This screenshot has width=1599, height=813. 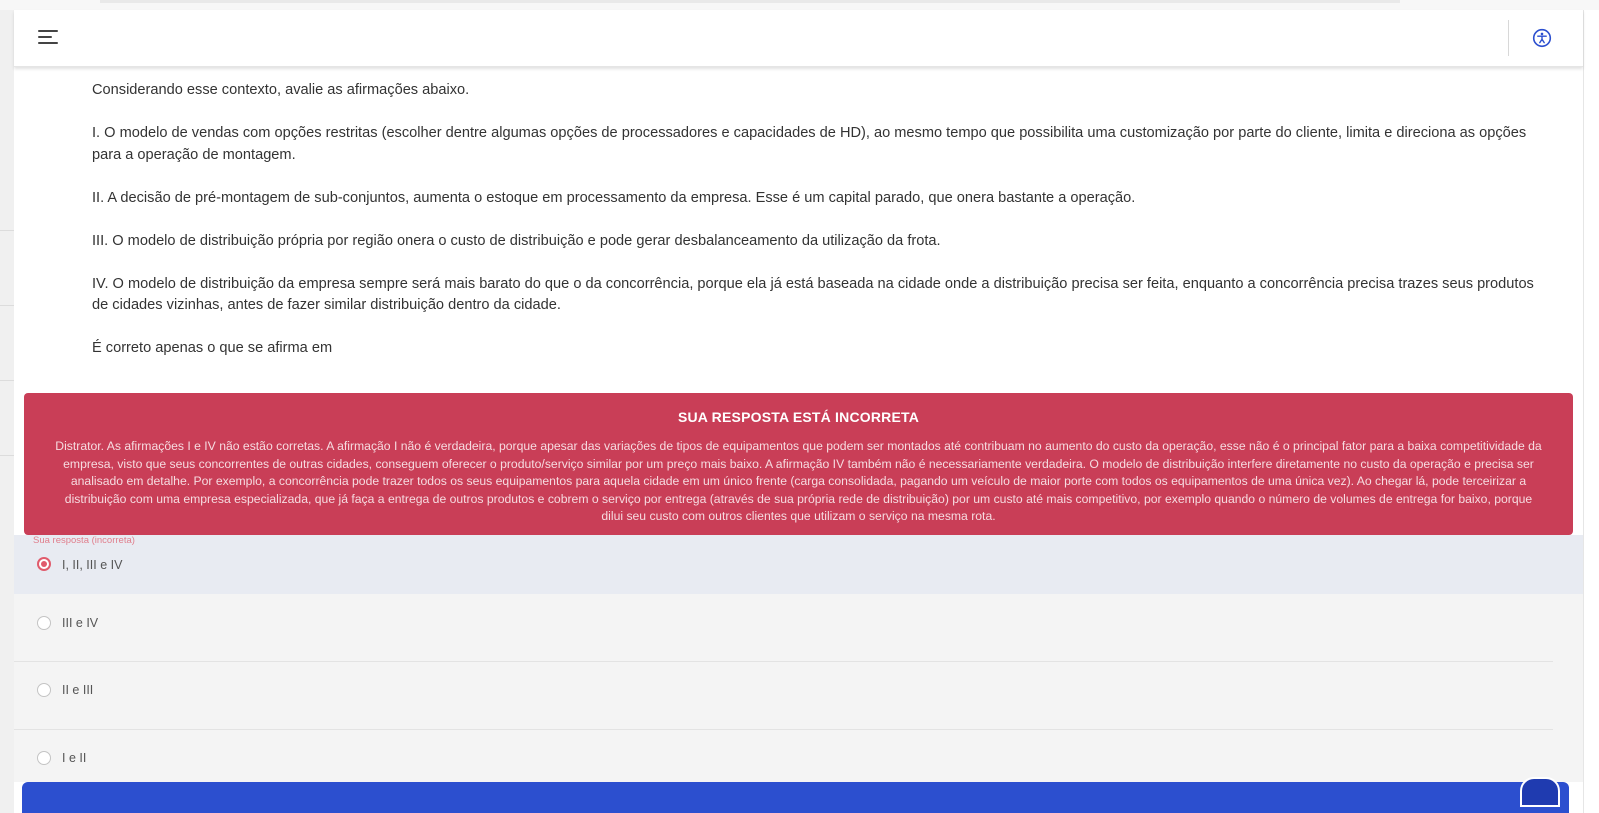 I want to click on answer-option: III e IV, so click(x=798, y=627).